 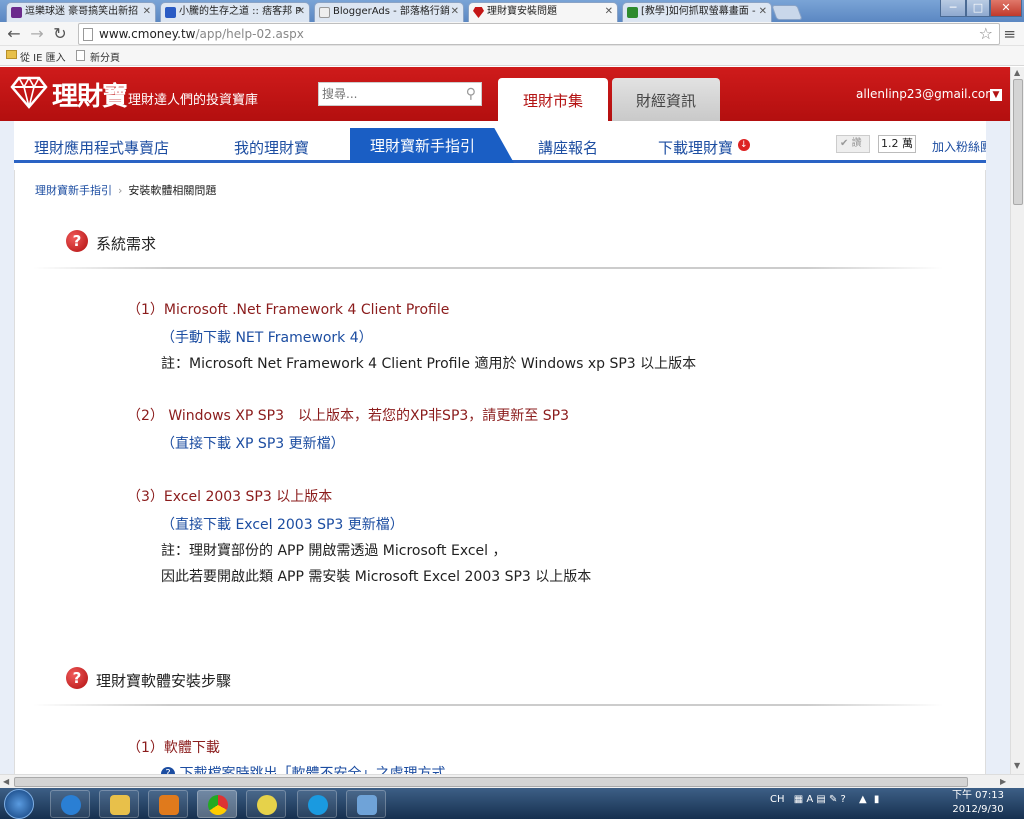 I want to click on taskbar-explorer-button, so click(x=119, y=804).